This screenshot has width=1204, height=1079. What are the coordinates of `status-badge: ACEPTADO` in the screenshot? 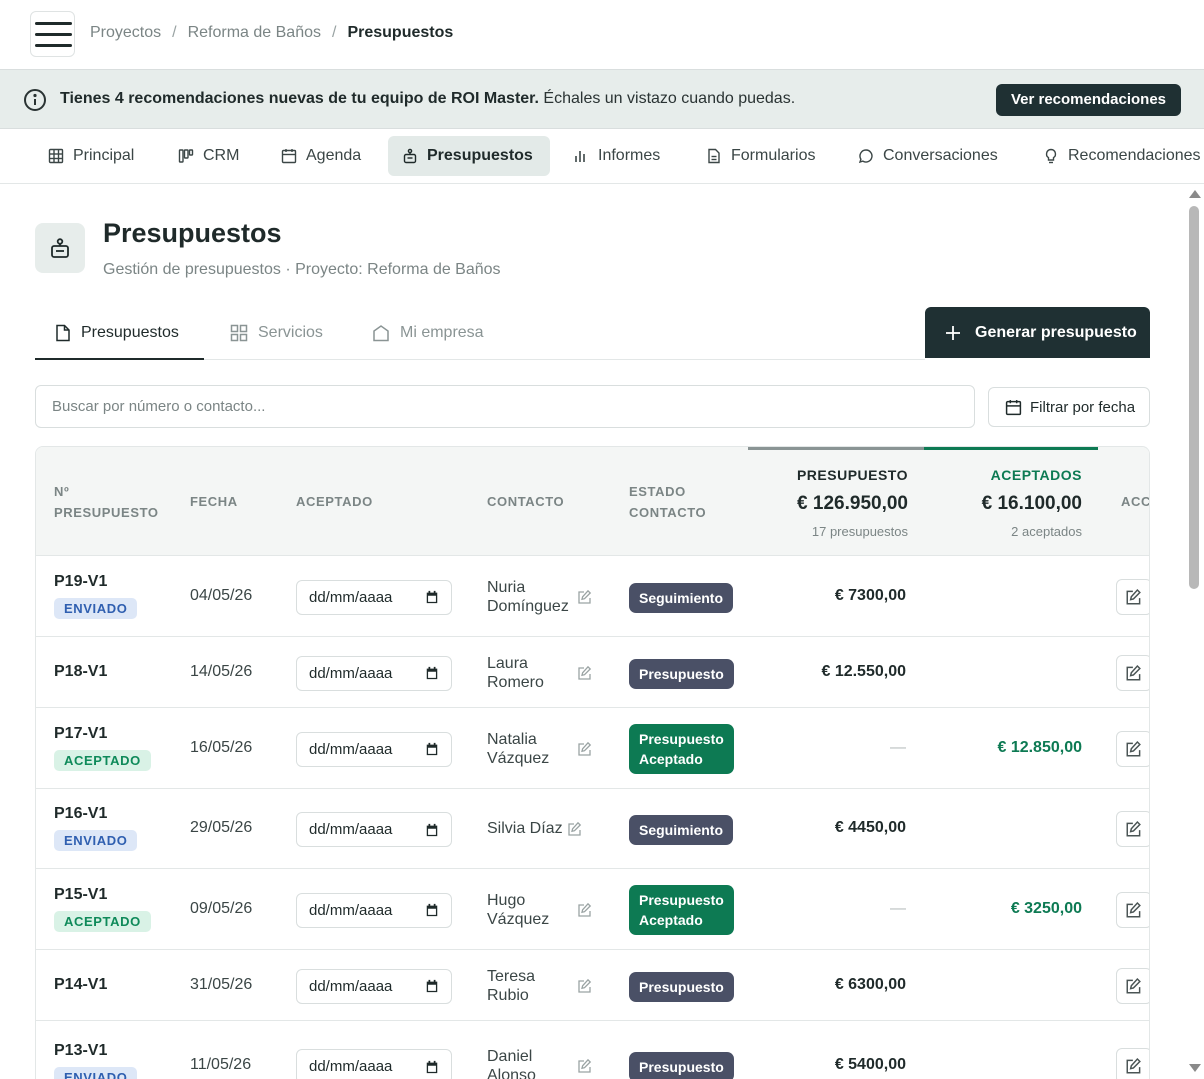 It's located at (102, 760).